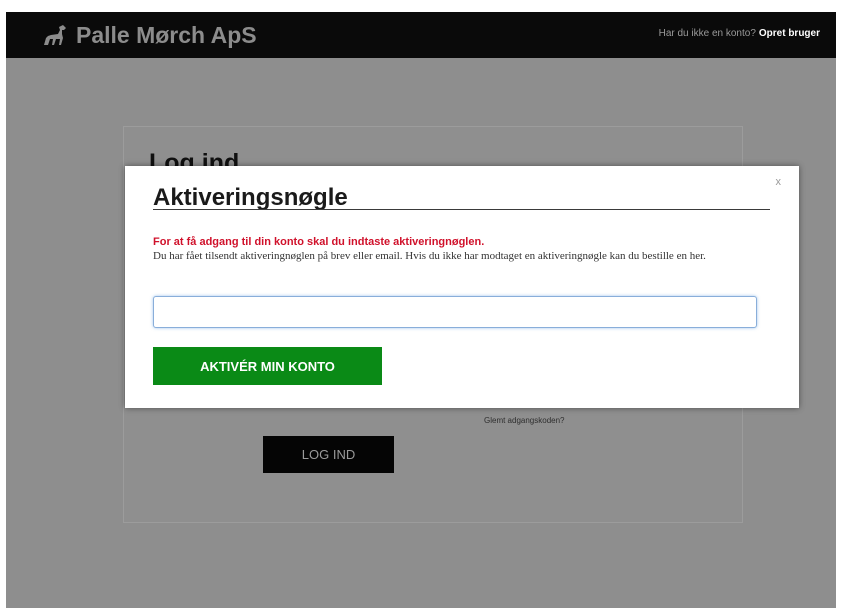 The image size is (854, 608). I want to click on modal-title: Aktiveringsnøgle, so click(250, 197).